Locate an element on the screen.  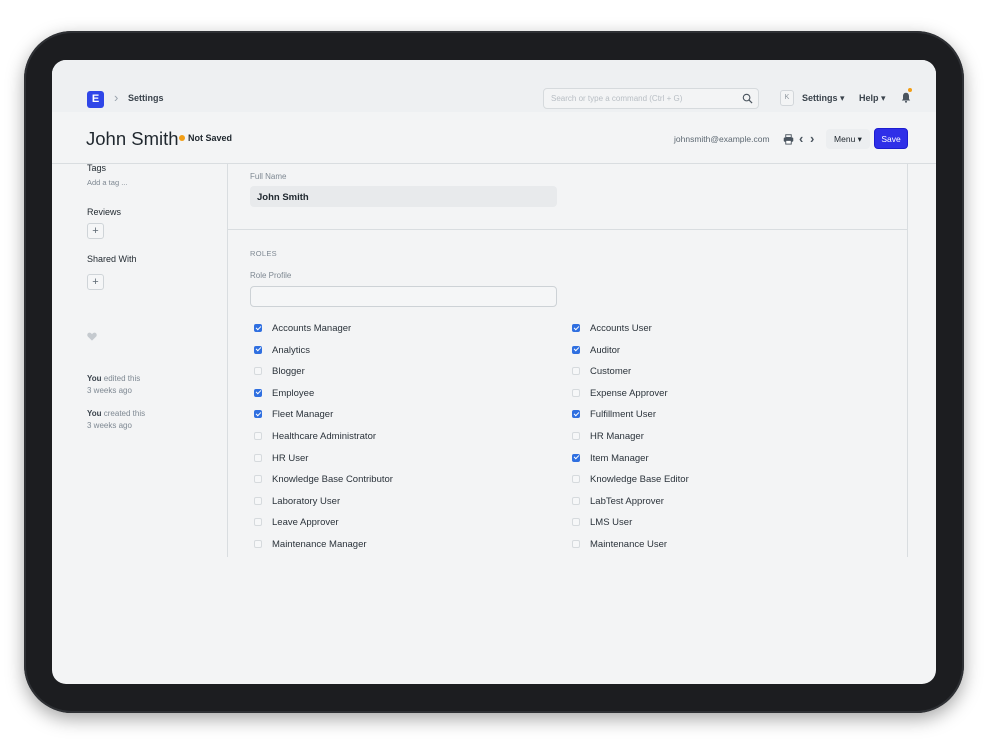
timeline-edited-text: edited this is located at coordinates (122, 378).